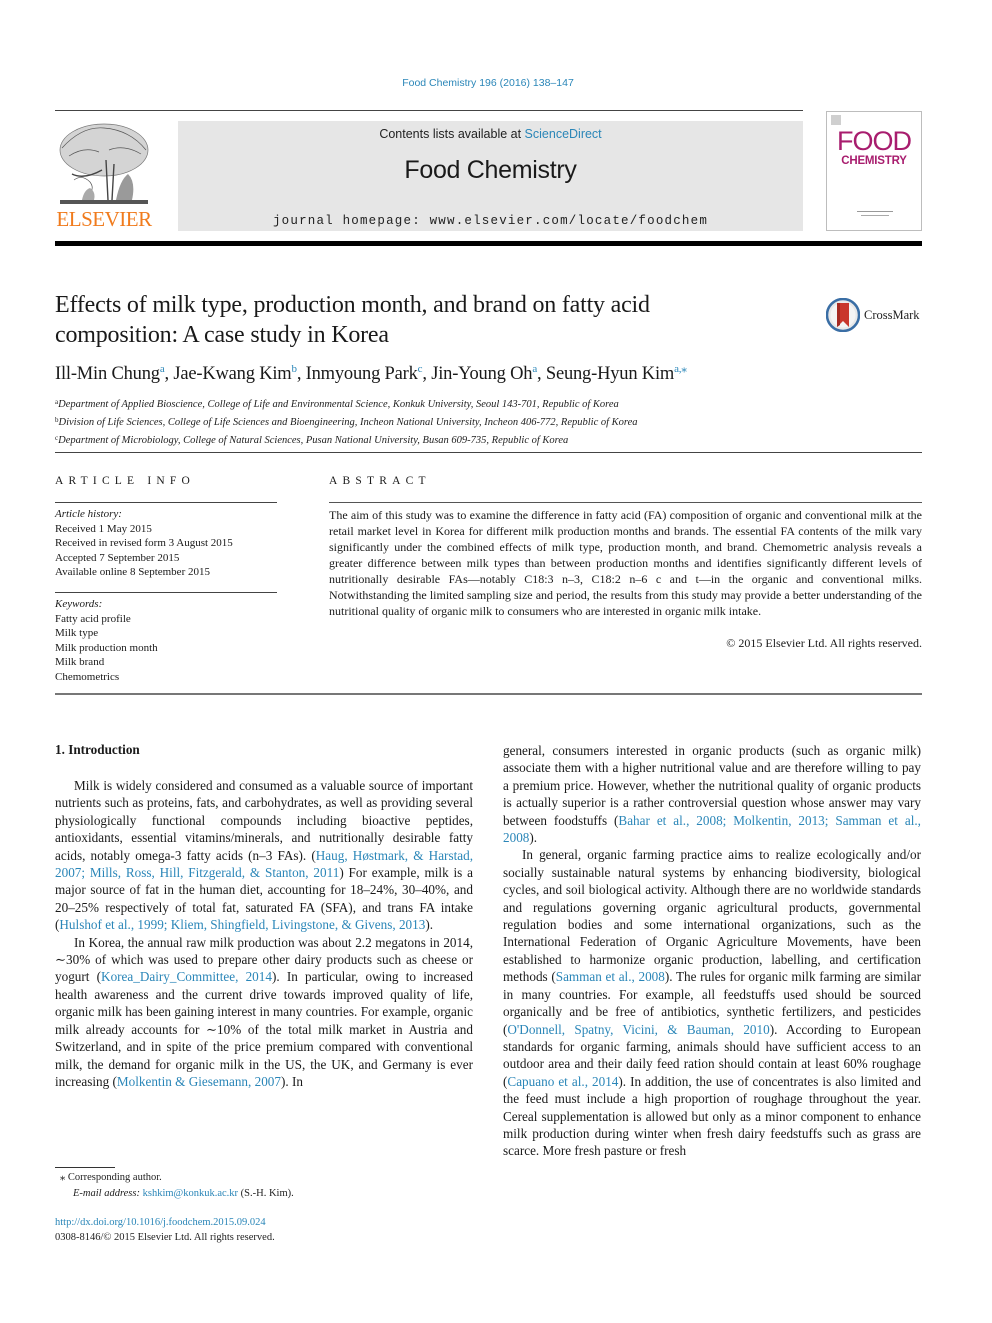  What do you see at coordinates (563, 134) in the screenshot?
I see `sciencedirect-link: ScienceDirect` at bounding box center [563, 134].